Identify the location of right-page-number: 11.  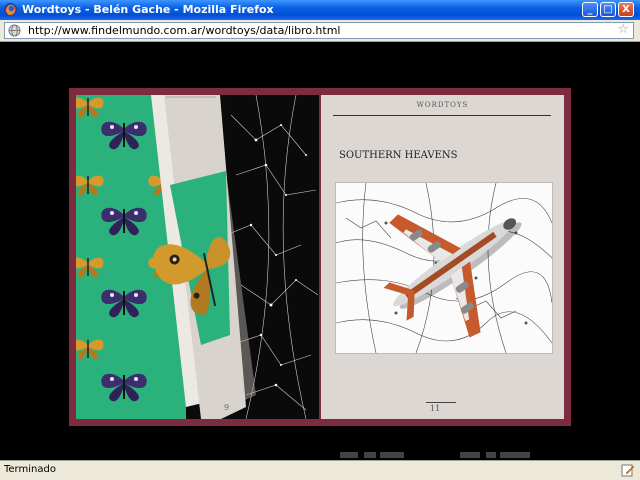
(435, 408).